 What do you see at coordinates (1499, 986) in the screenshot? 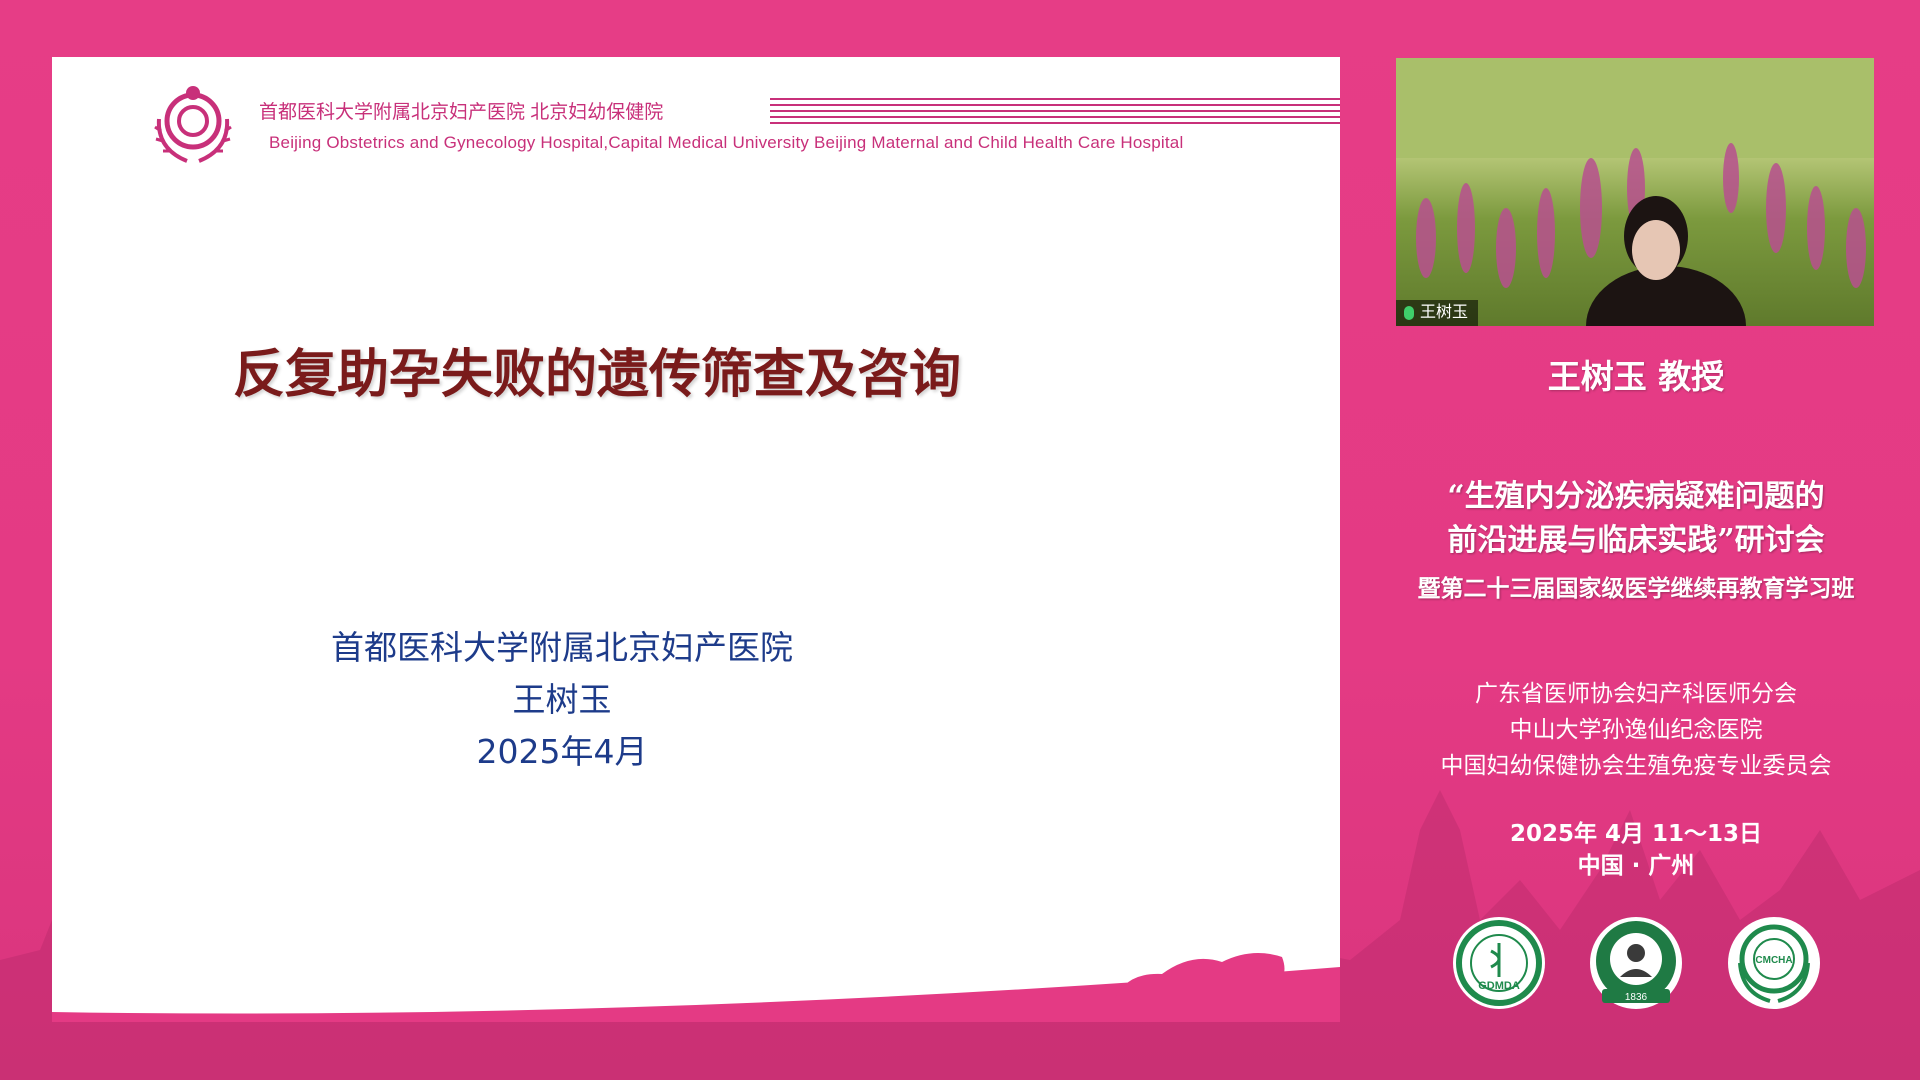
I see `svg-text: GDMDA` at bounding box center [1499, 986].